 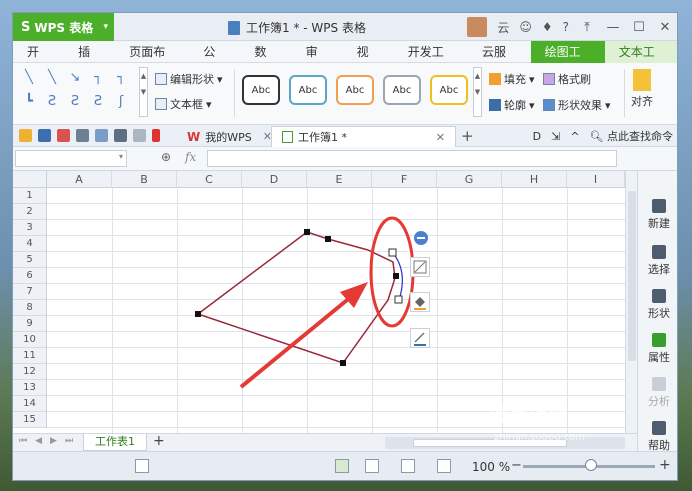 I want to click on print-preview-icon, so click(x=101, y=135).